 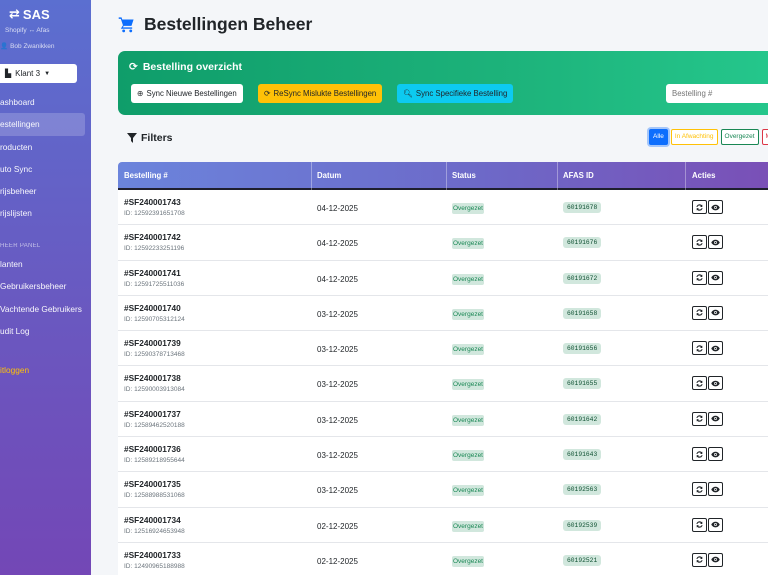 What do you see at coordinates (192, 67) in the screenshot?
I see `overview-title-text: Bestelling overzicht` at bounding box center [192, 67].